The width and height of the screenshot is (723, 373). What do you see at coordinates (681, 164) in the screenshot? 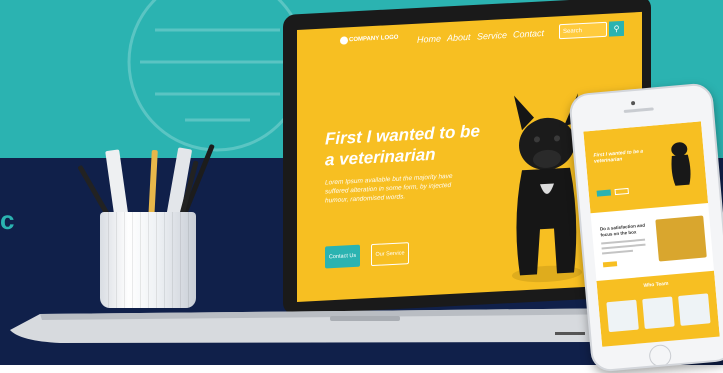
I see `phone-dog-image` at bounding box center [681, 164].